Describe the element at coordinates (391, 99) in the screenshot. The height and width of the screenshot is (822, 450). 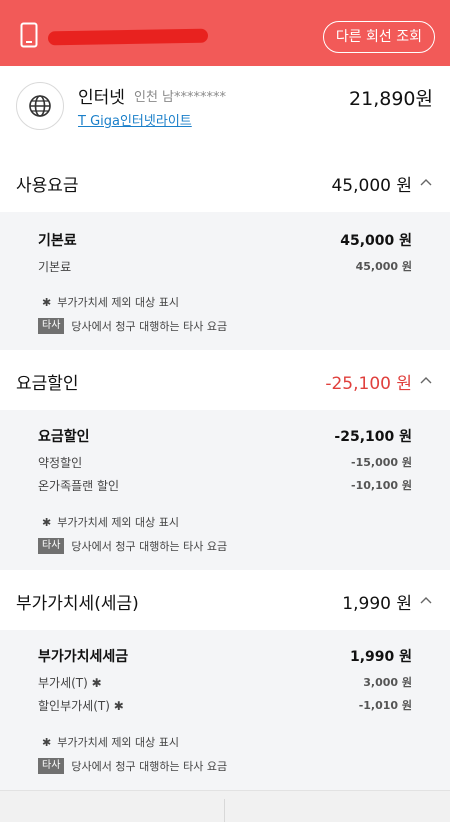
I see `service-total: 21,890원` at that location.